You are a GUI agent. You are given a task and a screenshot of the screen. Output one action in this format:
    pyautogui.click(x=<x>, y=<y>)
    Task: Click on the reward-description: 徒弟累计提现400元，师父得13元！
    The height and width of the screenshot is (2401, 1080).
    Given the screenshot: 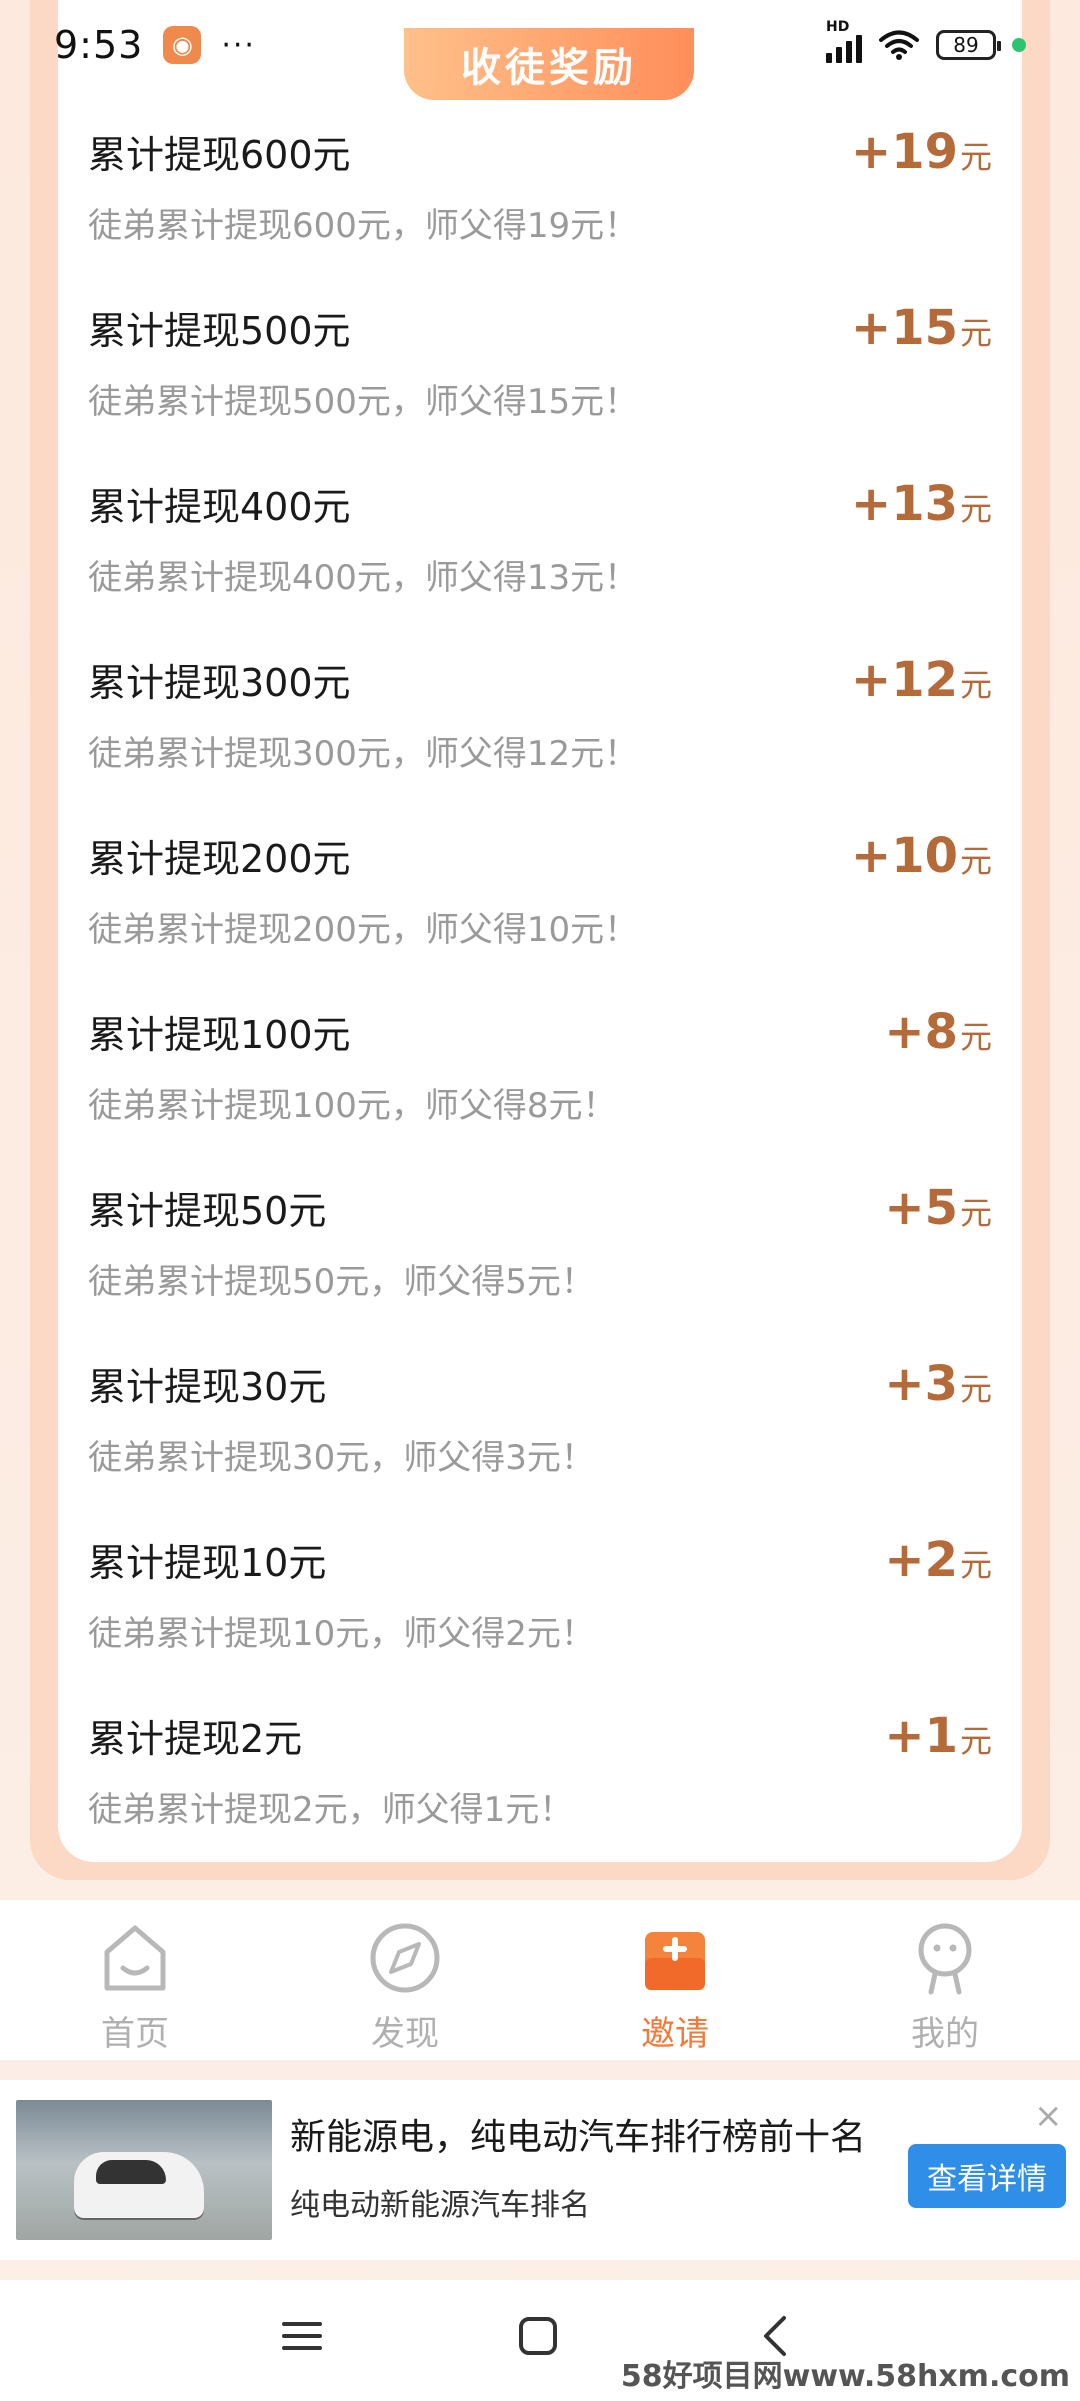 What is the action you would take?
    pyautogui.click(x=363, y=578)
    